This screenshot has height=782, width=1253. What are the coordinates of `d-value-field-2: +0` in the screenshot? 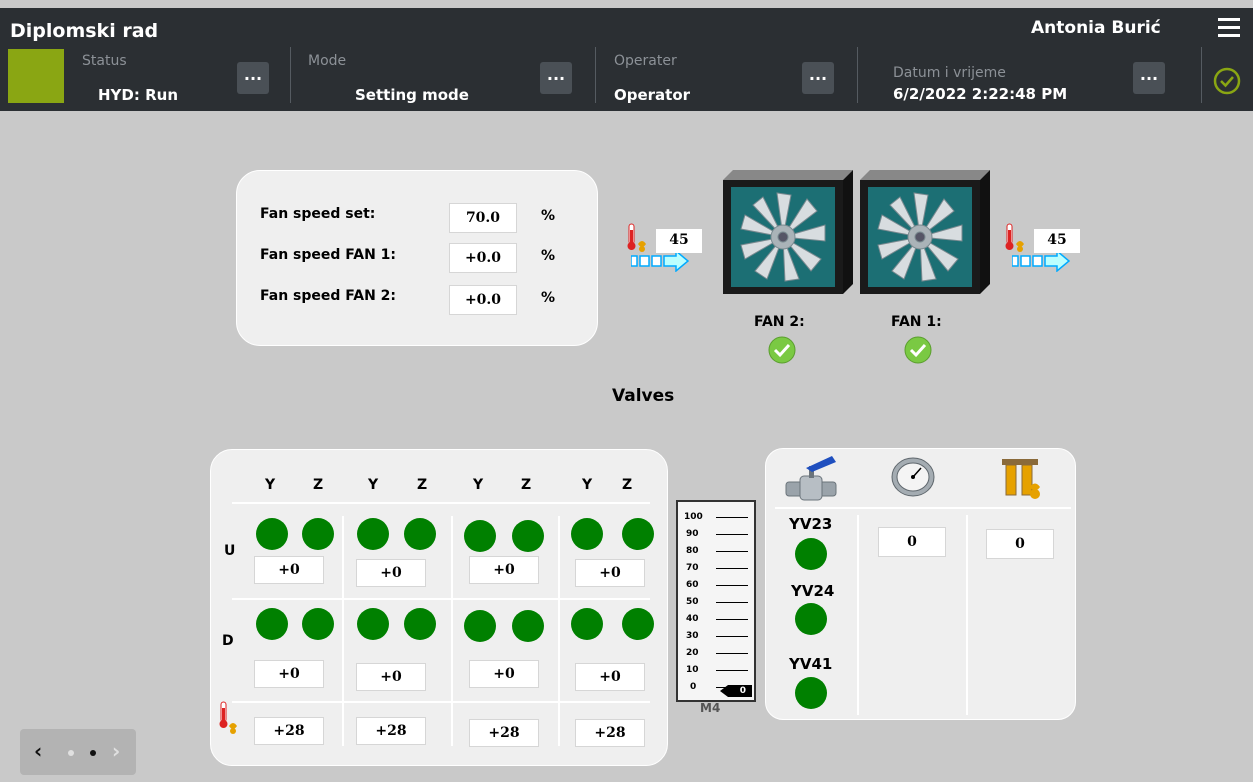 It's located at (391, 677).